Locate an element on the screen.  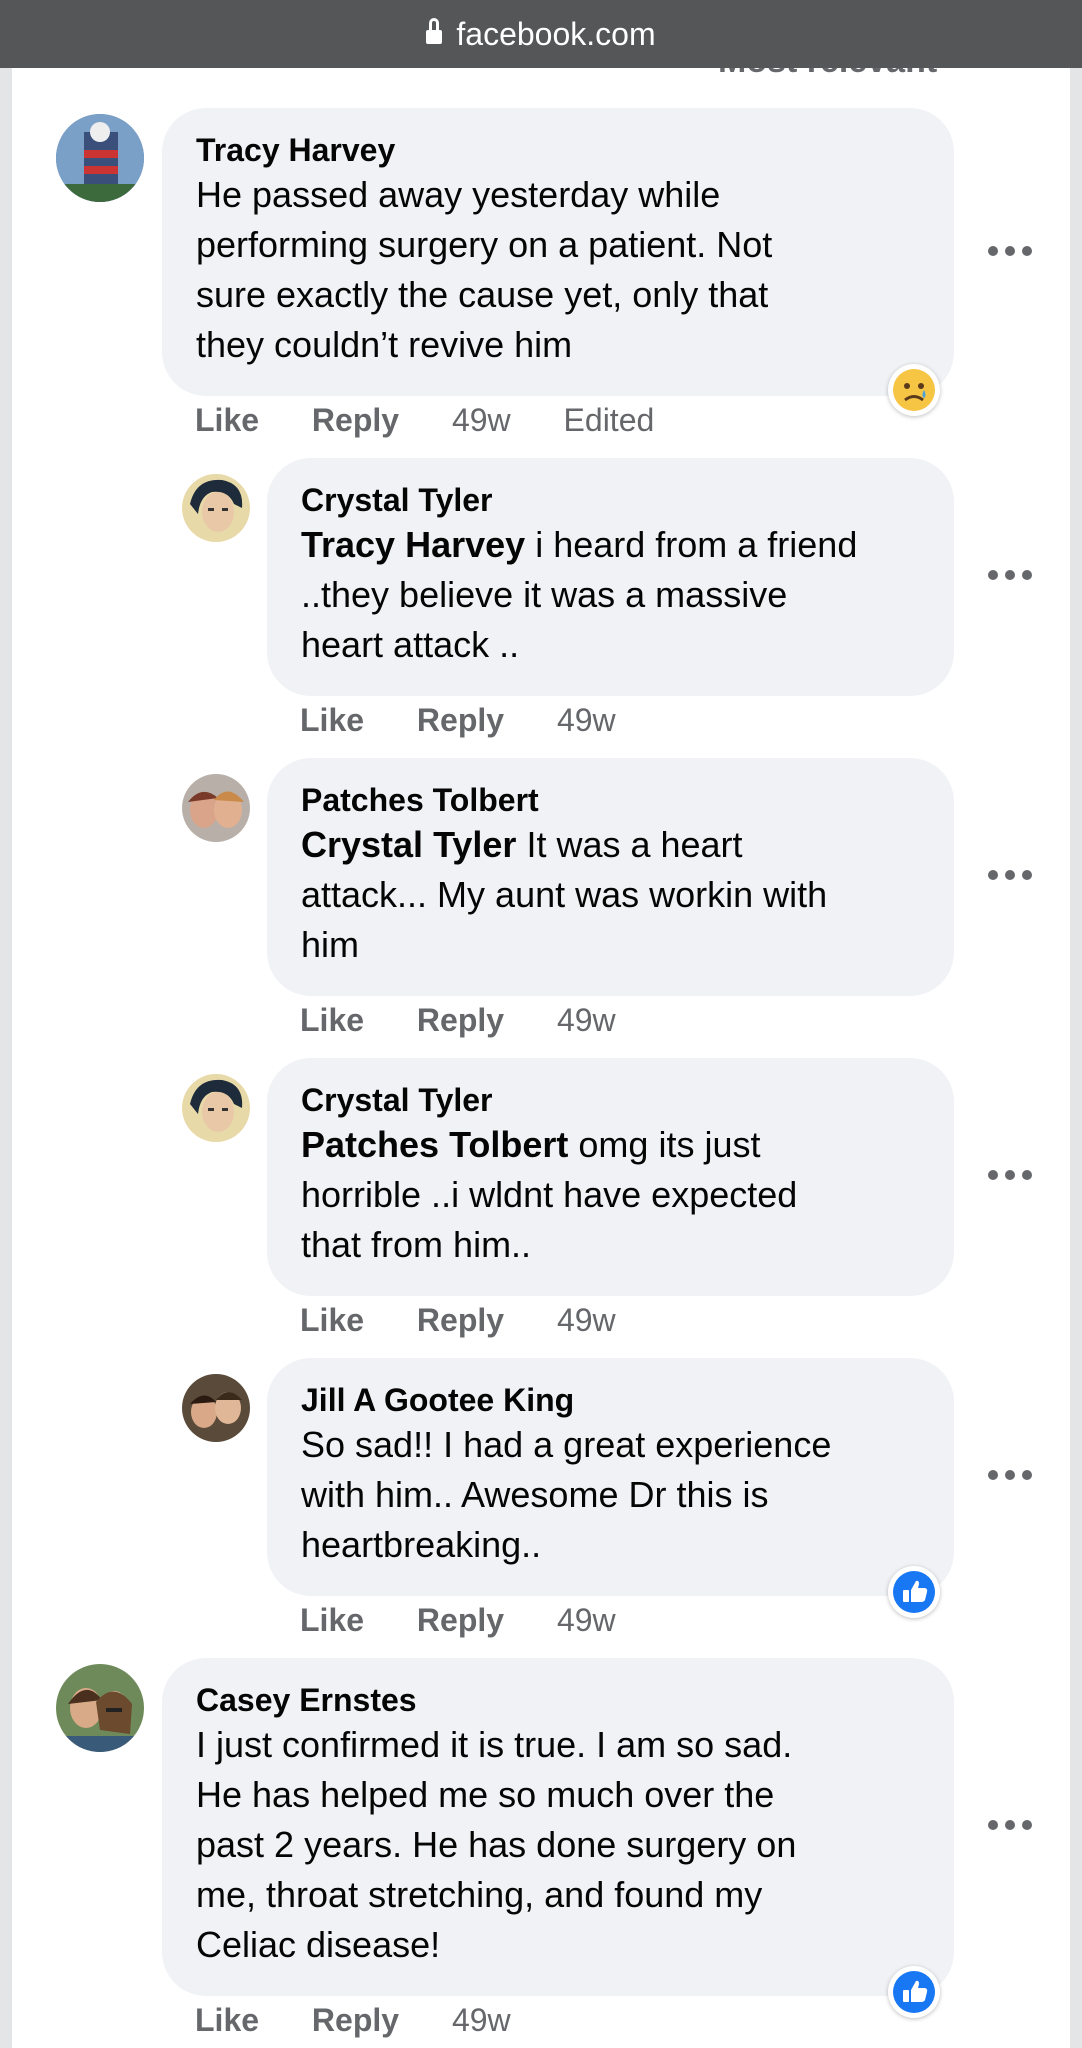
comment-author: Patches Tolbert is located at coordinates (610, 800).